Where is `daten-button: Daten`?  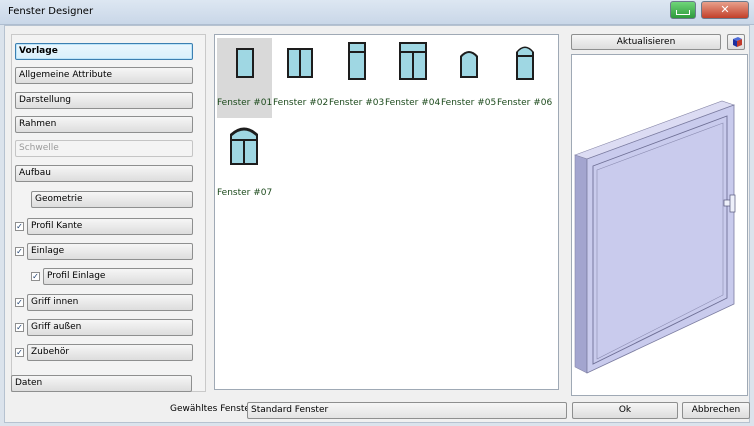
daten-button: Daten is located at coordinates (101, 383).